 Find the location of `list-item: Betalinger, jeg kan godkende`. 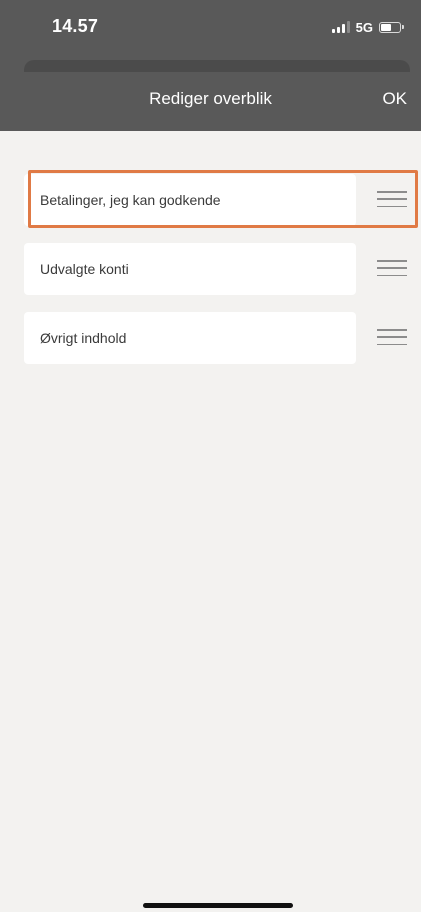

list-item: Betalinger, jeg kan godkende is located at coordinates (210, 200).